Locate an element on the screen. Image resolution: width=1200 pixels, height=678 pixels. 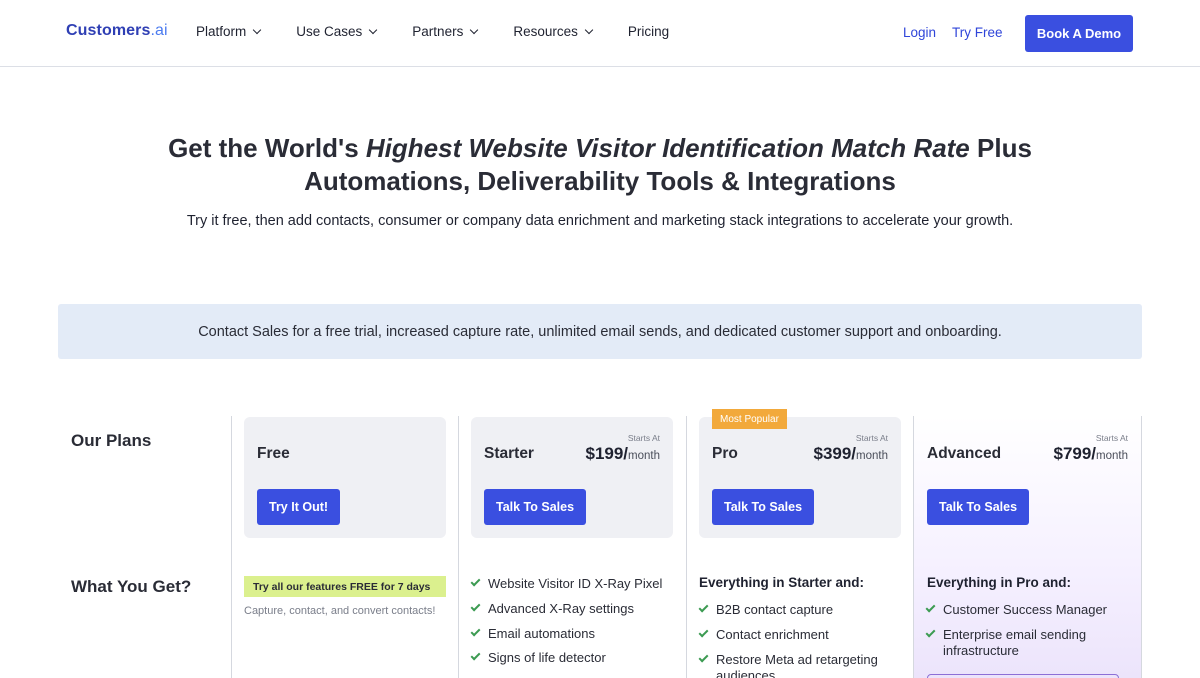
menu-label: Use Cases is located at coordinates (329, 31).